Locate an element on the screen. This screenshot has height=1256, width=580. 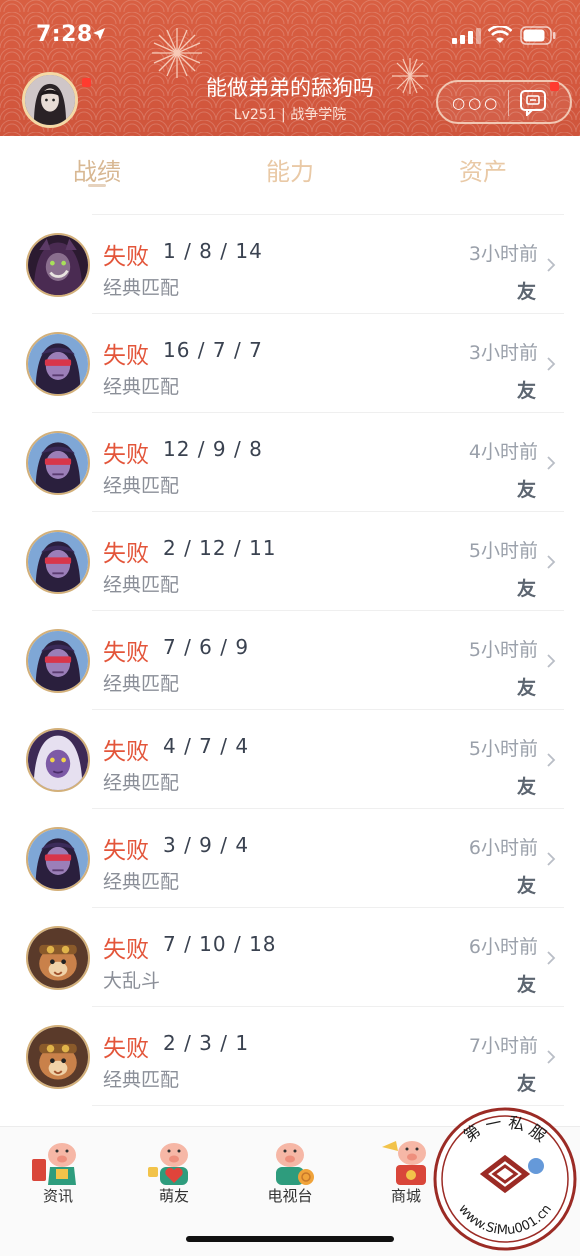
match-row: 失败 1 / 8 / 14 经典匹配 3小时前友 is located at coordinates (290, 264).